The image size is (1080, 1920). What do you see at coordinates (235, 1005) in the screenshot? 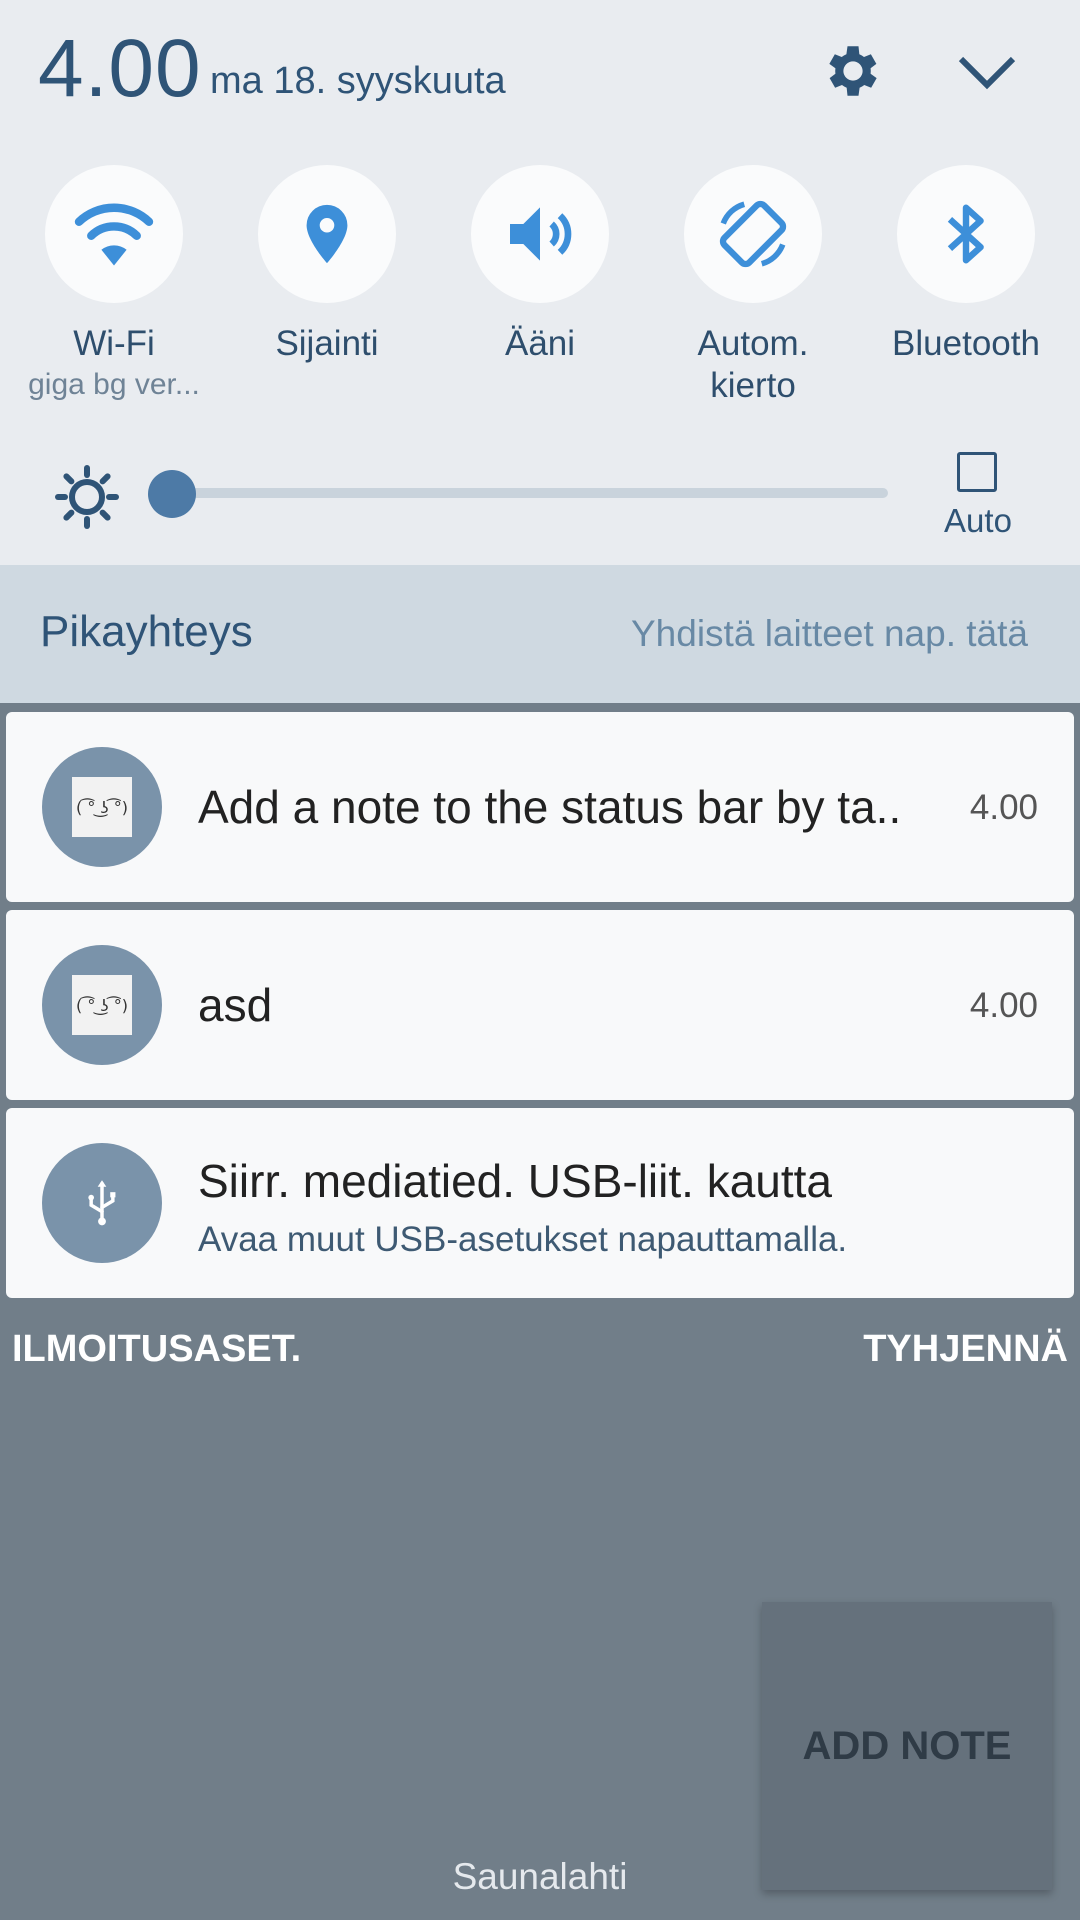
I see `notification-title: asd` at bounding box center [235, 1005].